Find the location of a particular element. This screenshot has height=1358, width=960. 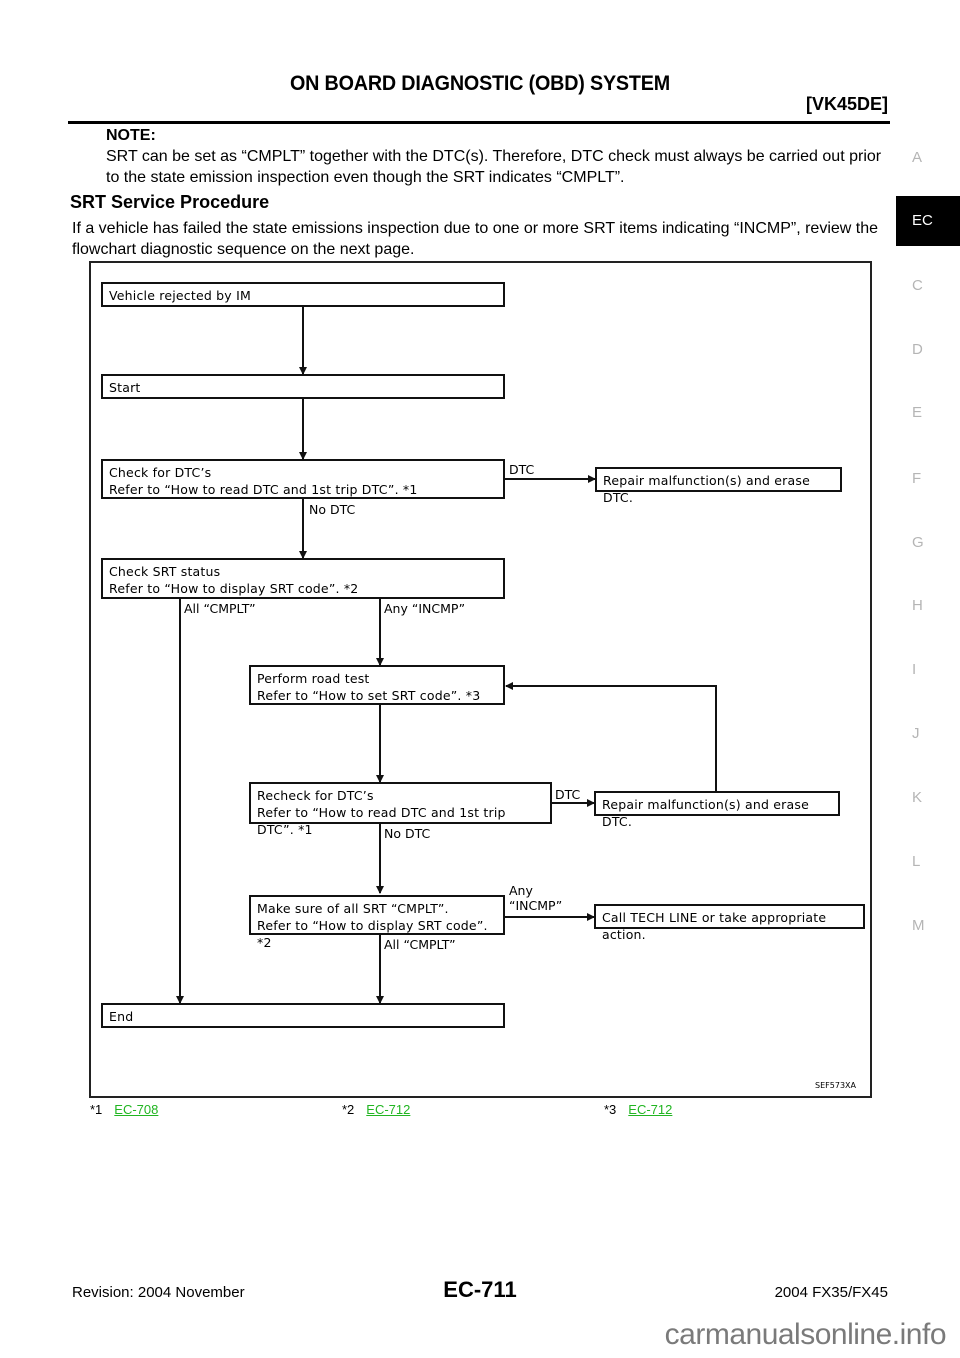

label-any-incmp-2a: Any is located at coordinates (521, 890).